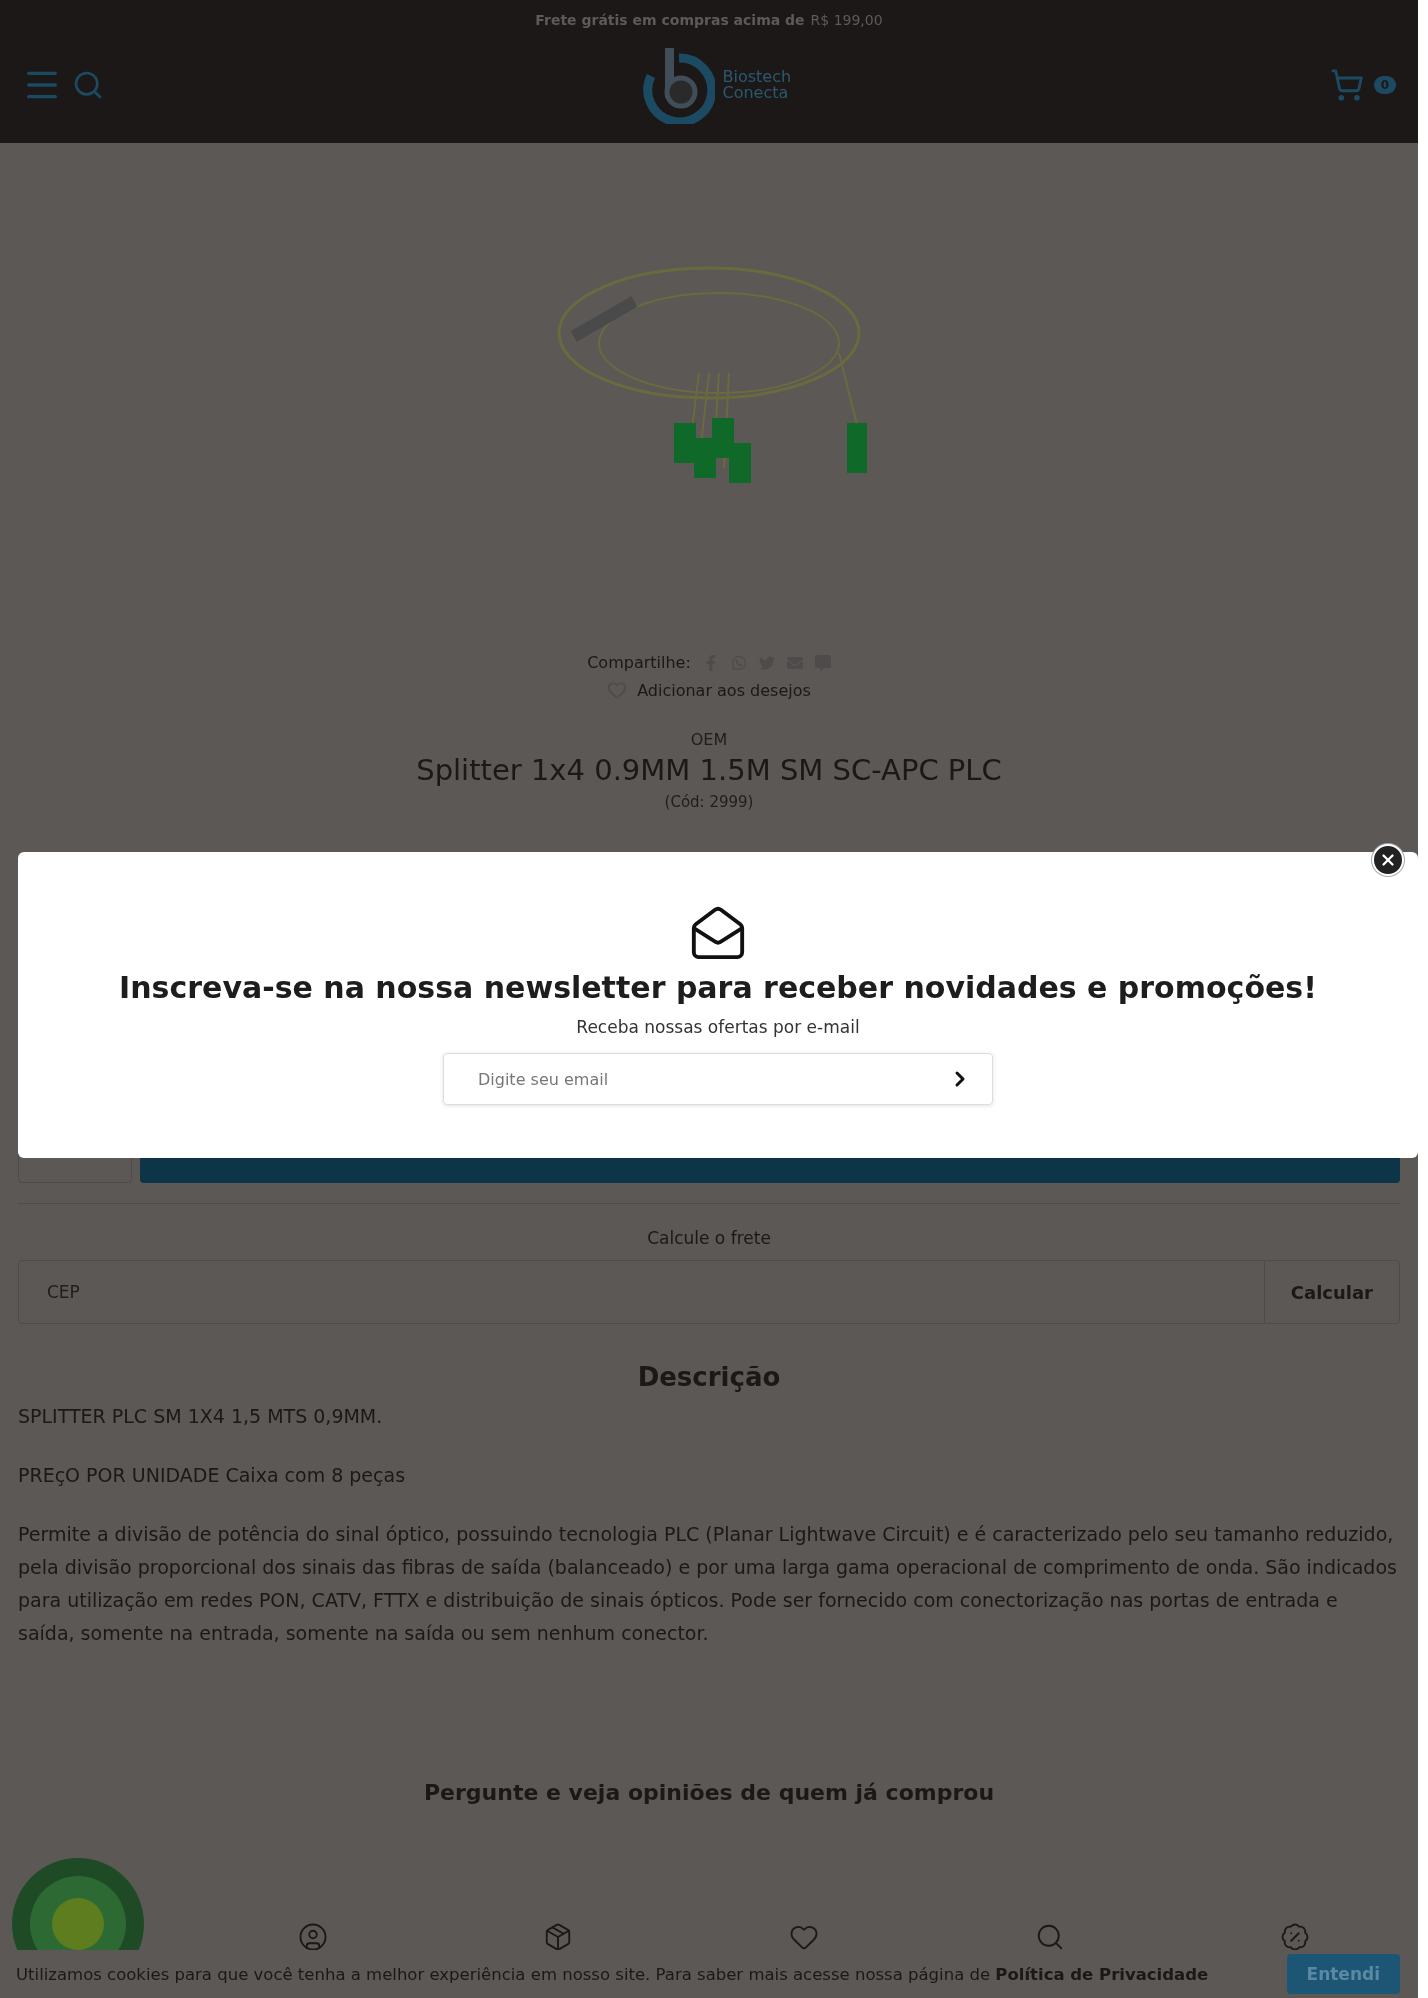  Describe the element at coordinates (709, 1238) in the screenshot. I see `shipping-title: Calcule o frete` at that location.